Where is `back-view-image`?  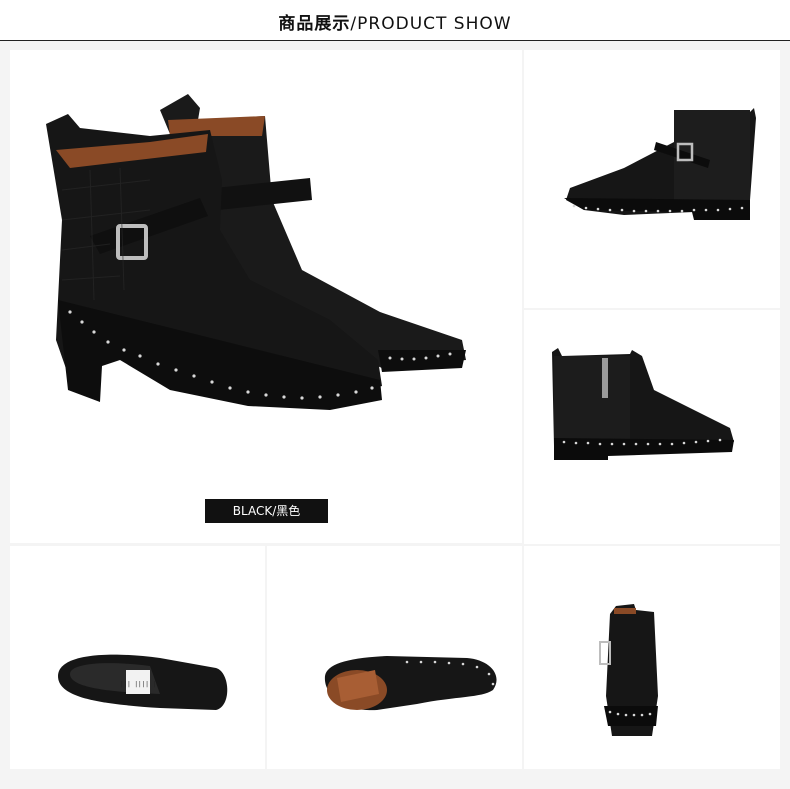
back-view-image is located at coordinates (652, 657).